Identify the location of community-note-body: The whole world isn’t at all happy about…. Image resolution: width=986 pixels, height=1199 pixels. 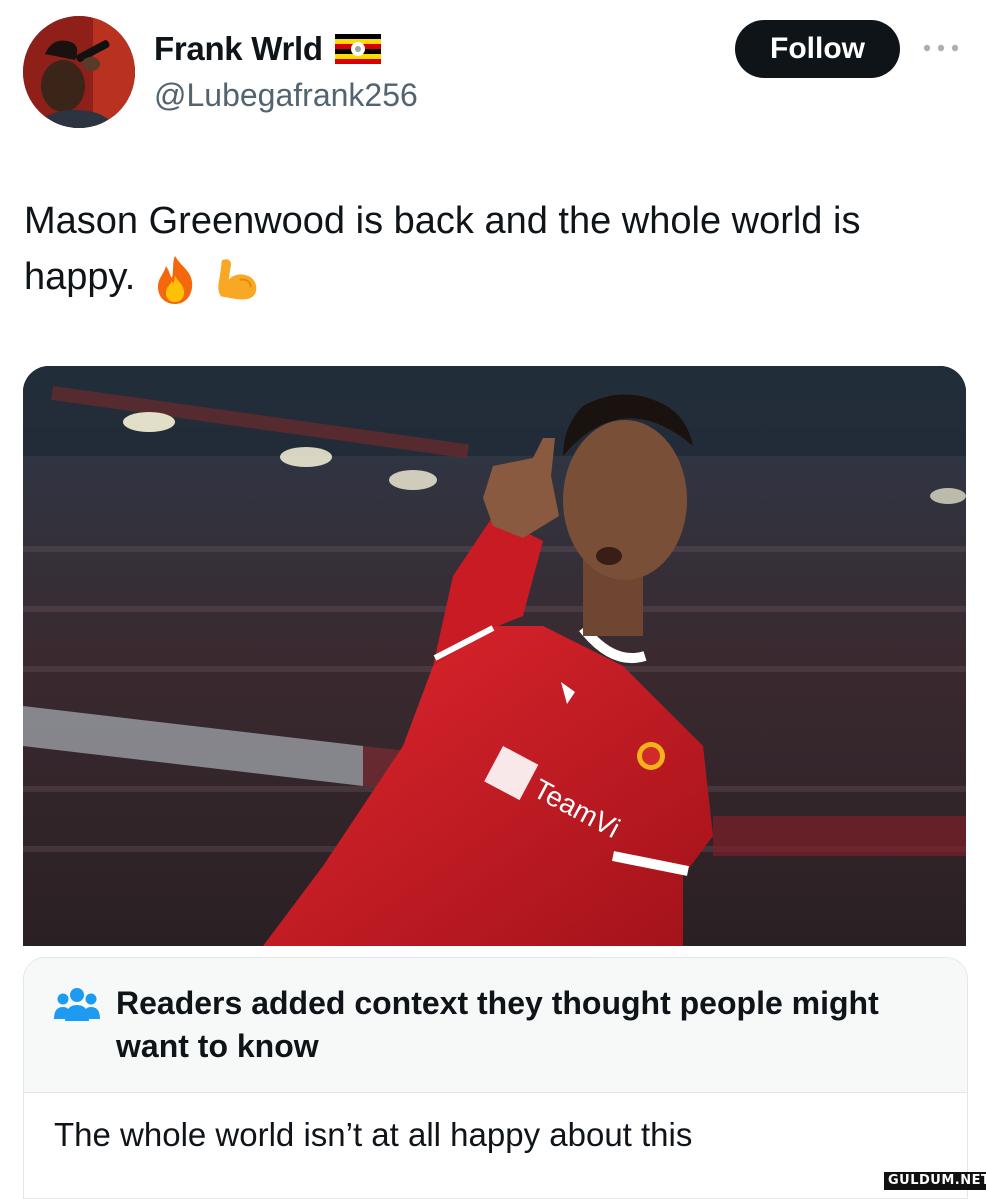
(373, 1134).